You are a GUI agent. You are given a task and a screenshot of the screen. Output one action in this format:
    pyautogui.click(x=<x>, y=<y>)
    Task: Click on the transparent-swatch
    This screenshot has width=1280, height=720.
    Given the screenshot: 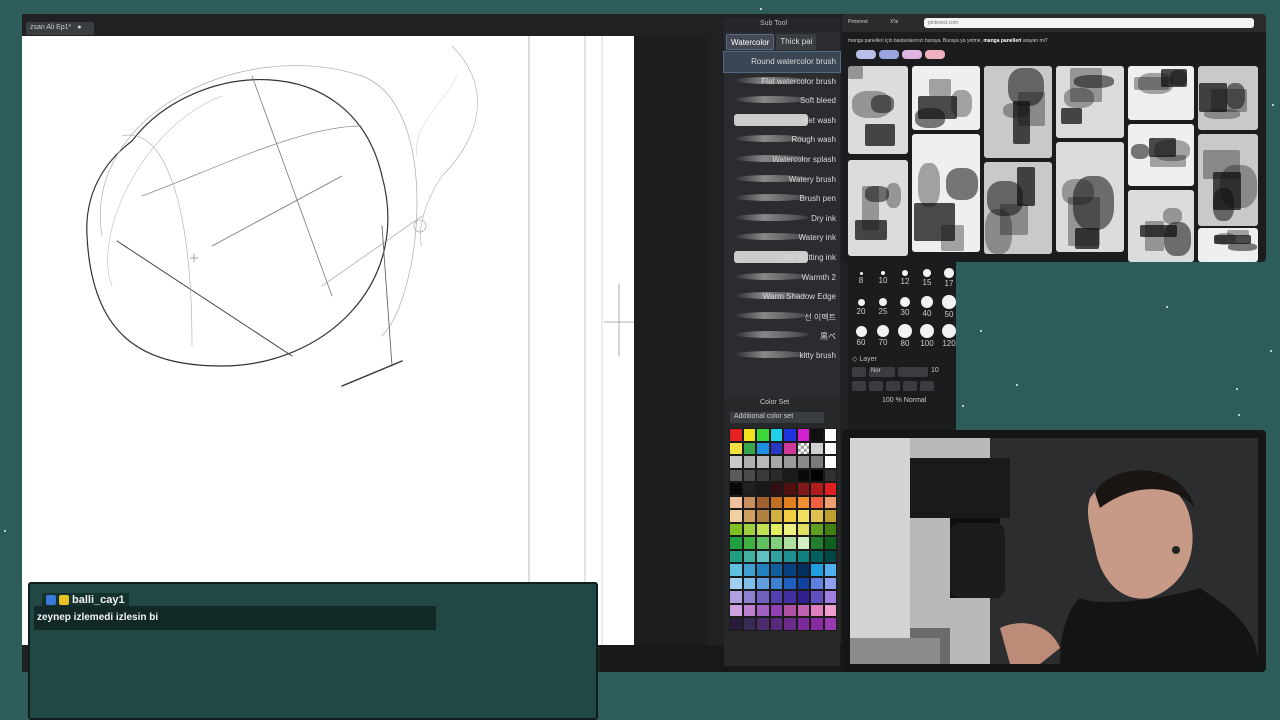 What is the action you would take?
    pyautogui.click(x=803, y=448)
    